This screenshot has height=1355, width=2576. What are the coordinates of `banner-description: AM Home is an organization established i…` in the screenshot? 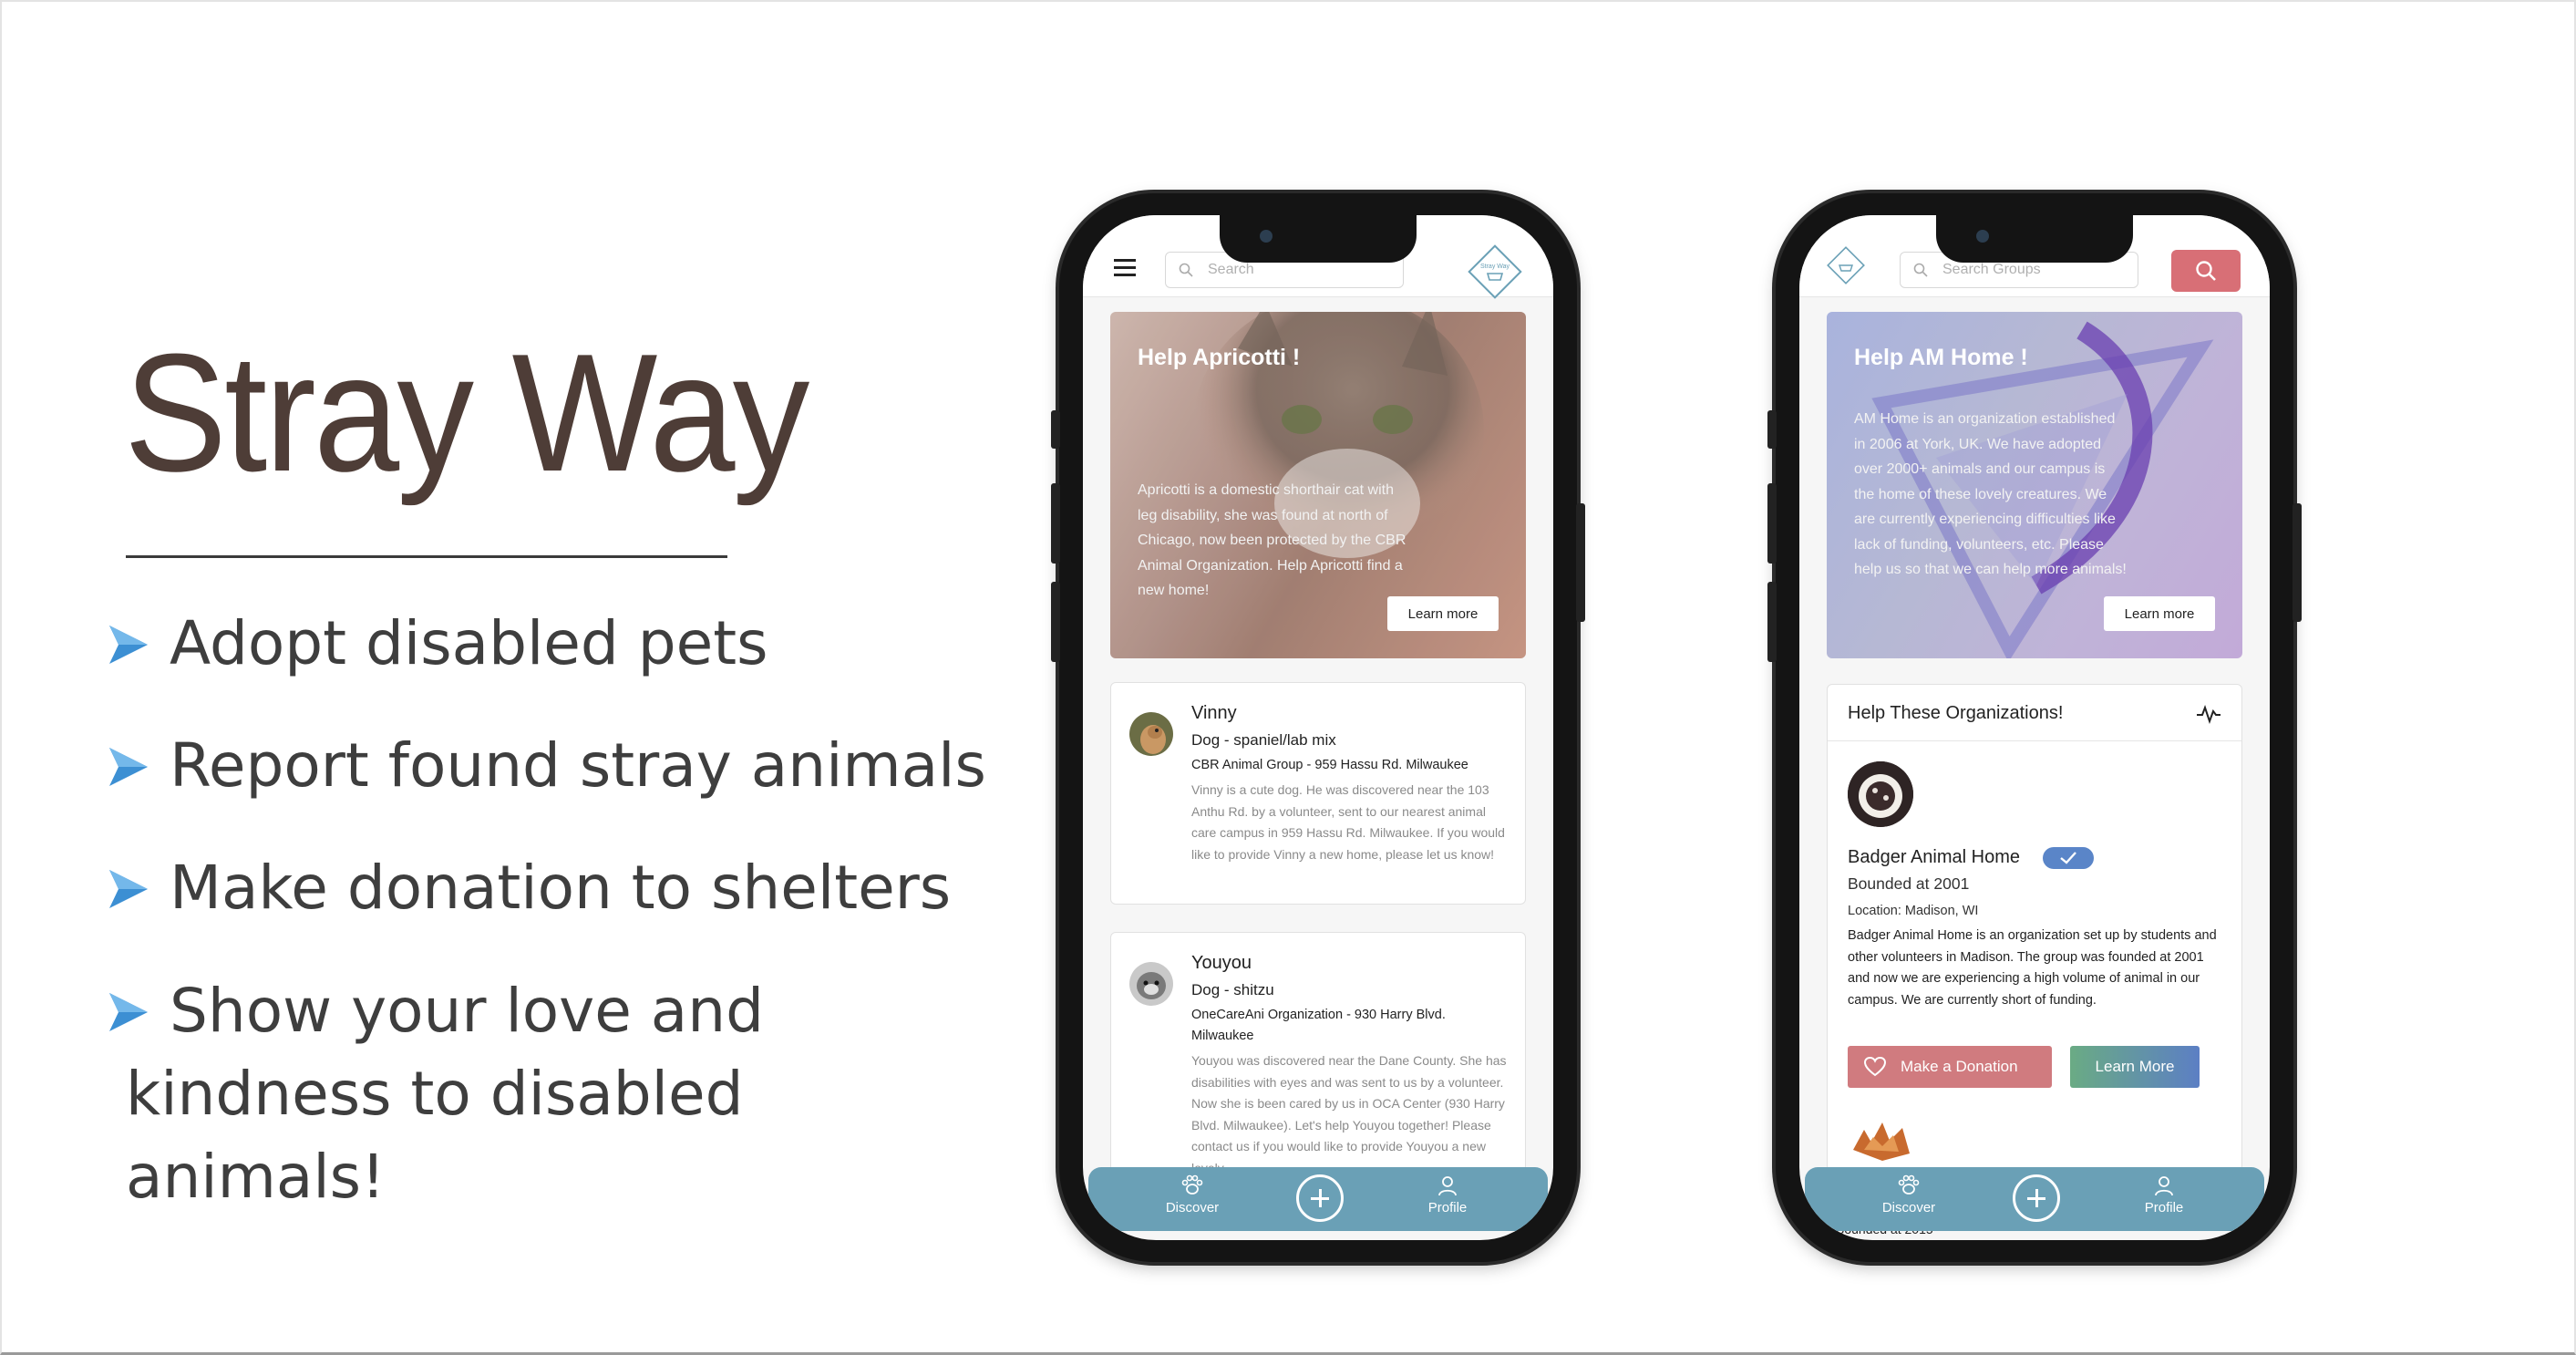 It's located at (1990, 494).